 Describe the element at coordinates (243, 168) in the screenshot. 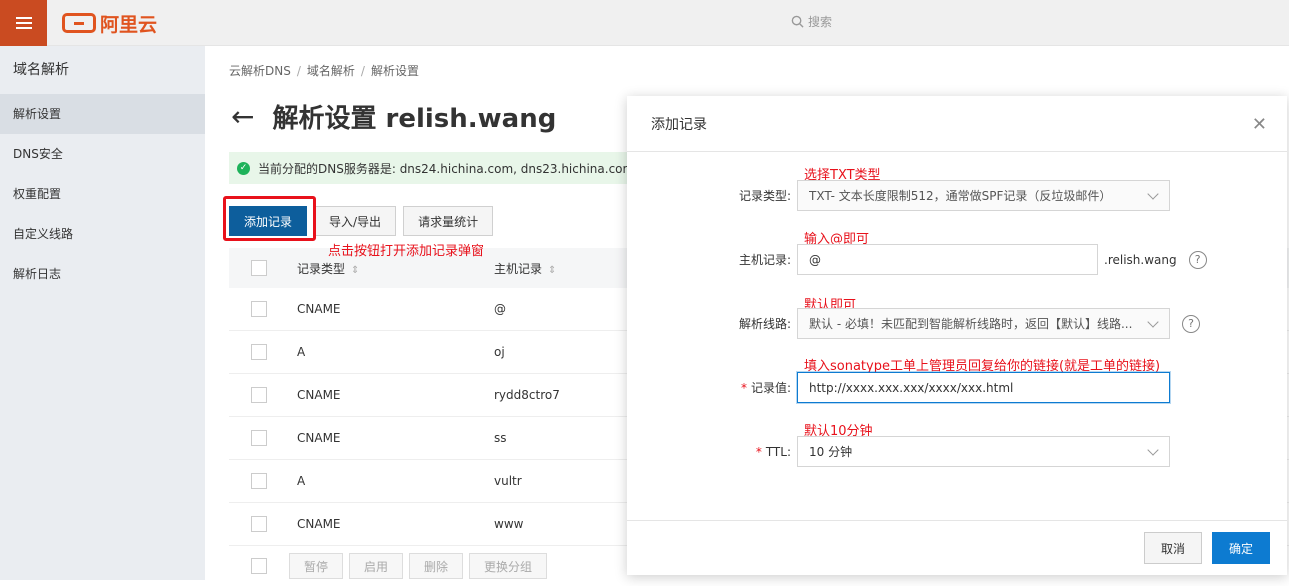

I see `check-circle-icon: ✓` at that location.